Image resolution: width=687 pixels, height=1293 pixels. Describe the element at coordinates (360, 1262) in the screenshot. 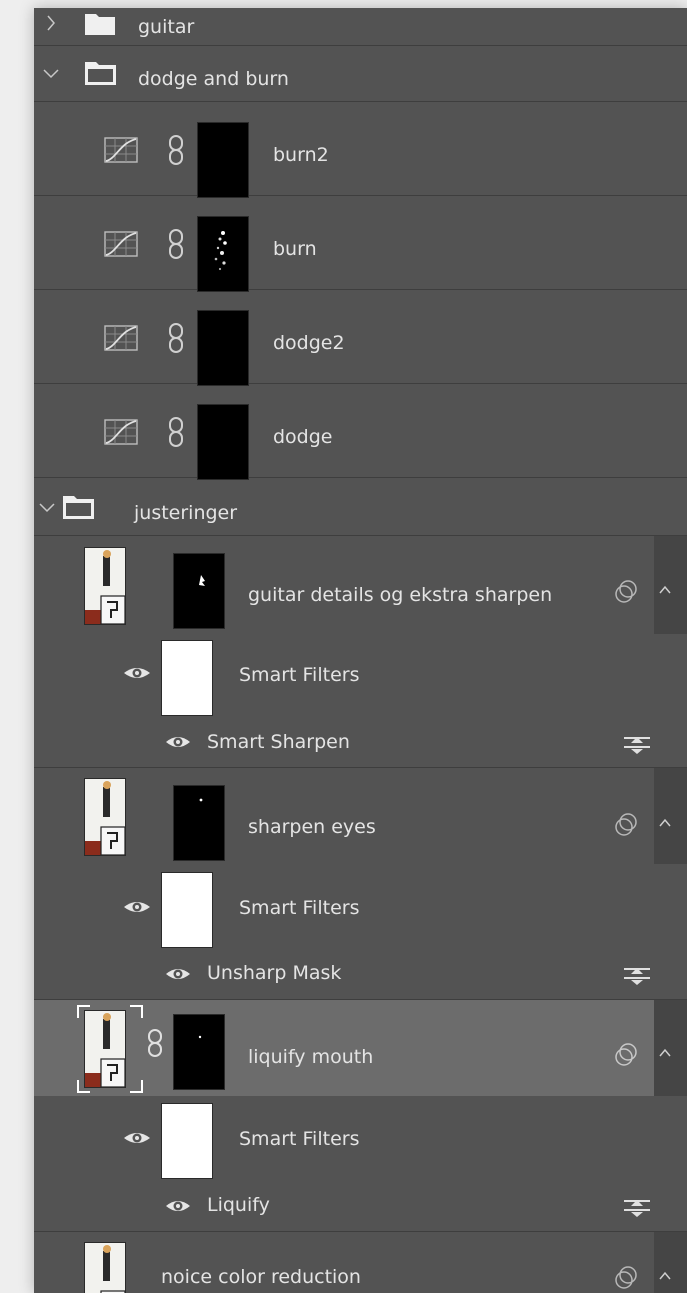

I see `smart-object-layer: noice color reduction` at that location.